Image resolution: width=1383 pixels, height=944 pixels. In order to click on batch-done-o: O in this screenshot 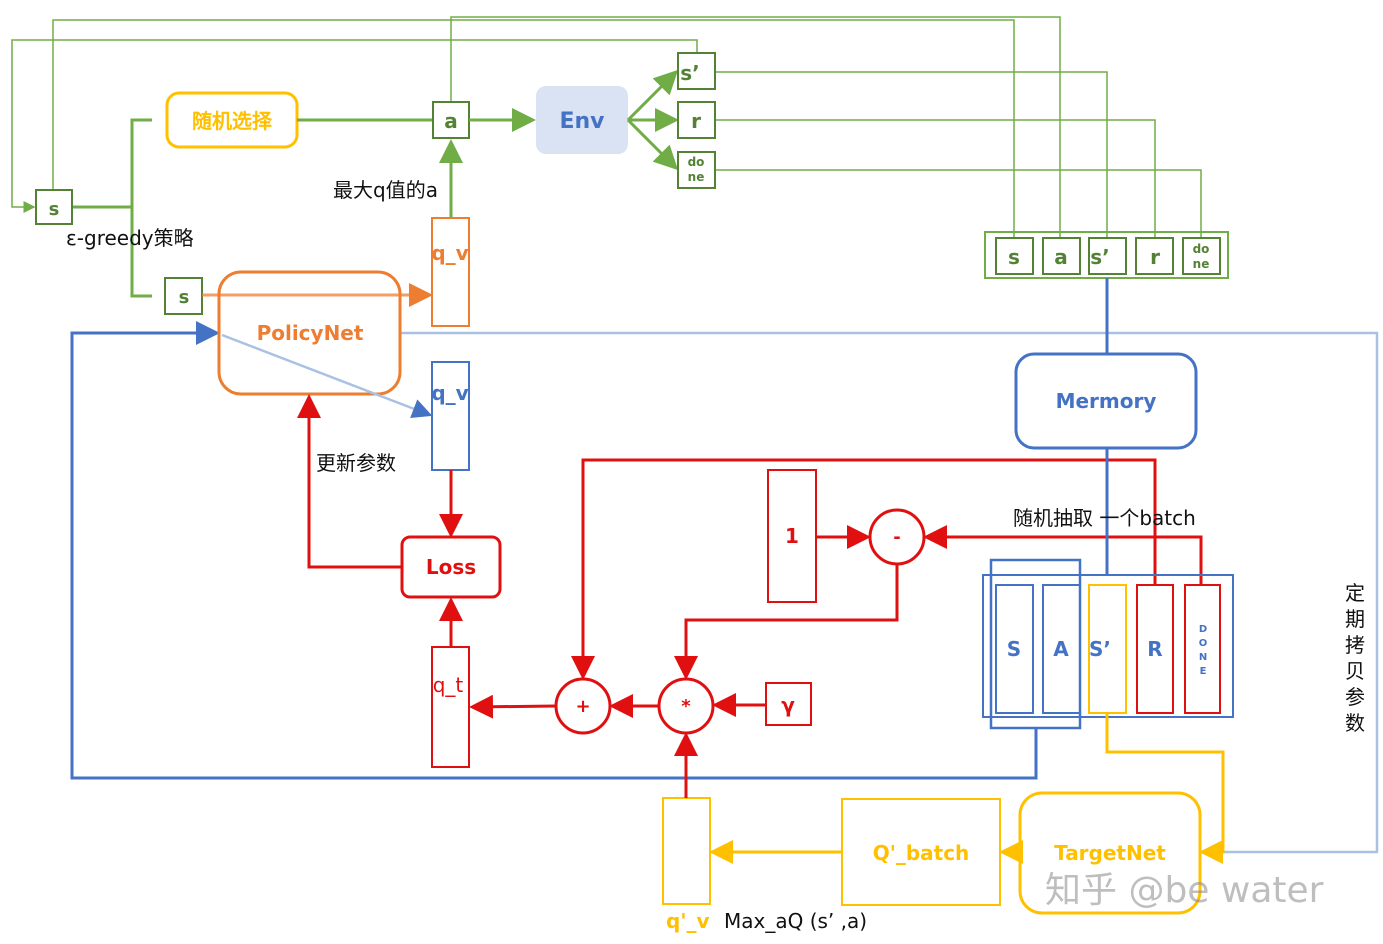, I will do `click(1203, 643)`.